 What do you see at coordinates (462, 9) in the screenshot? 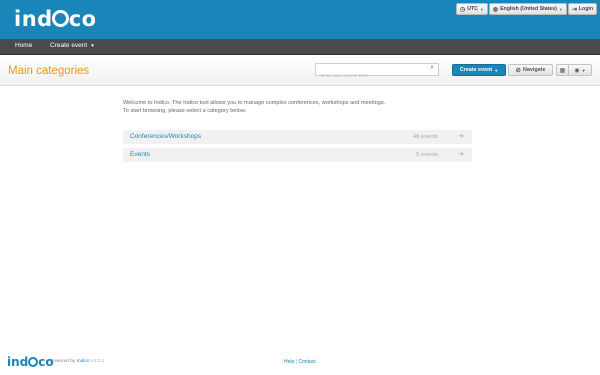
I see `clock-icon: ◷` at bounding box center [462, 9].